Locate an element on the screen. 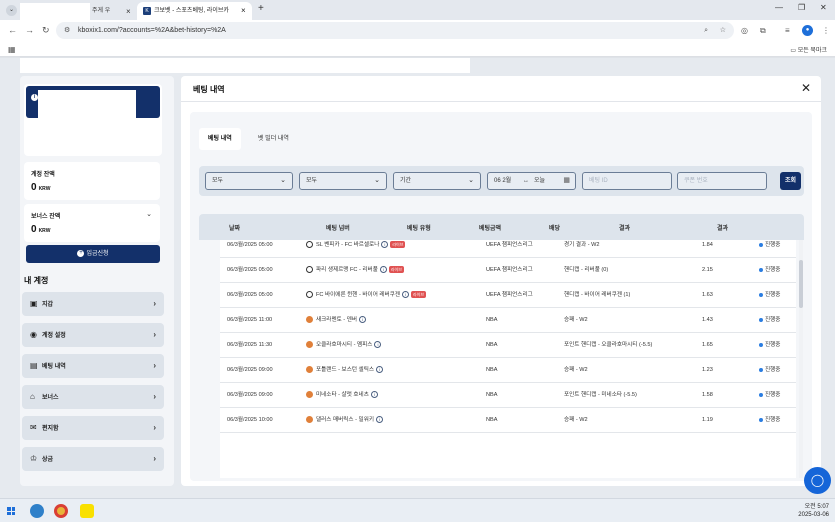 This screenshot has width=835, height=522. period-value: 기간 is located at coordinates (406, 181).